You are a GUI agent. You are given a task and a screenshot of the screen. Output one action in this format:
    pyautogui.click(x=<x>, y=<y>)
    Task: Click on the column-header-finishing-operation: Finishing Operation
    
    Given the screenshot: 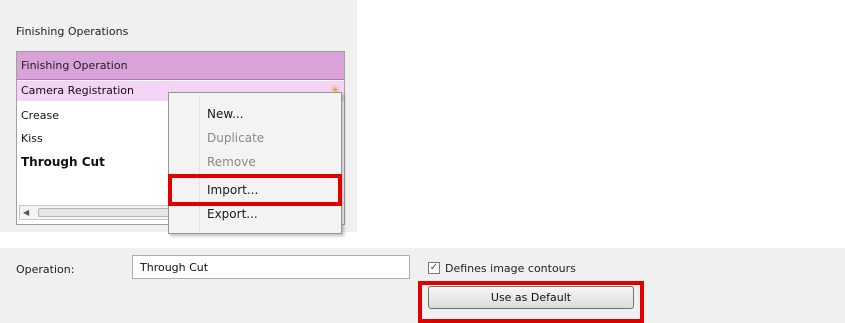 What is the action you would take?
    pyautogui.click(x=180, y=66)
    